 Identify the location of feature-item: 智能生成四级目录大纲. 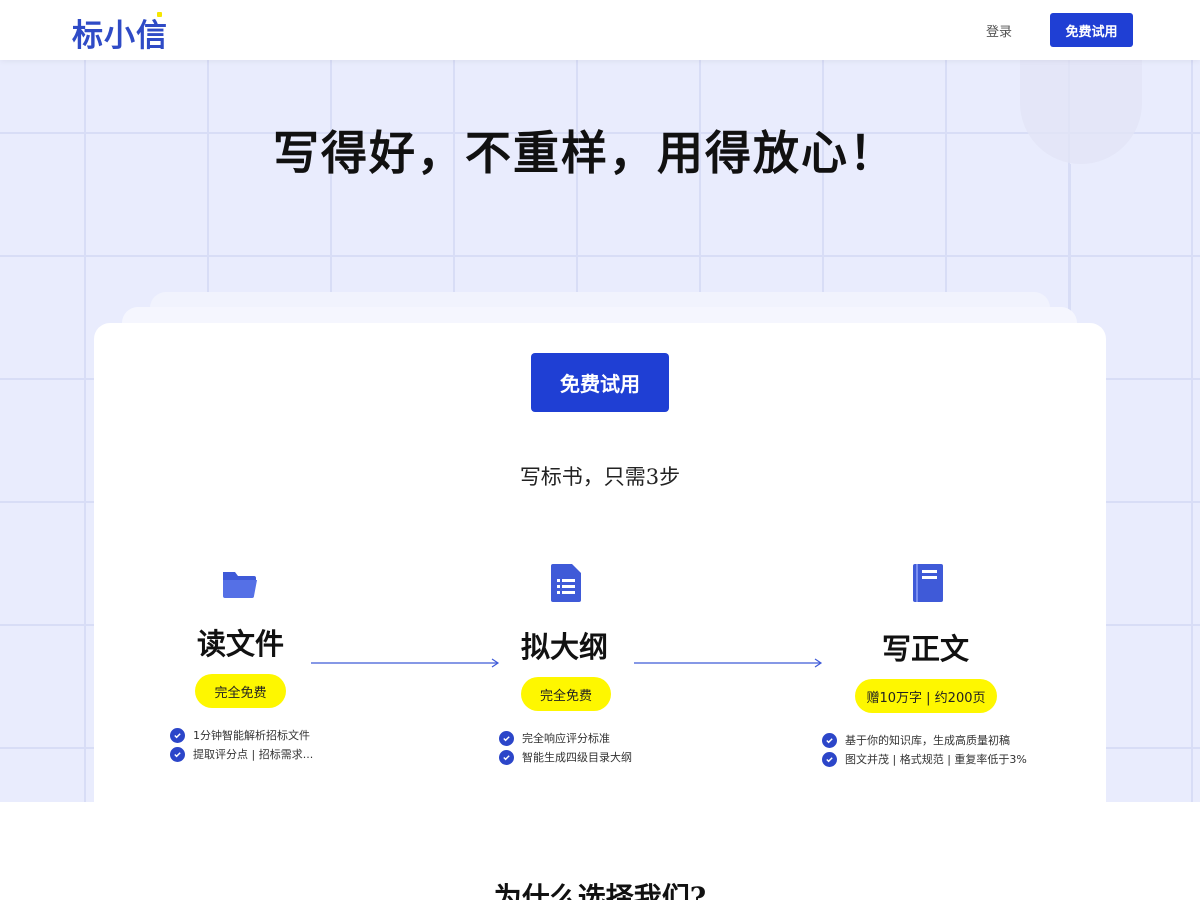
(565, 757).